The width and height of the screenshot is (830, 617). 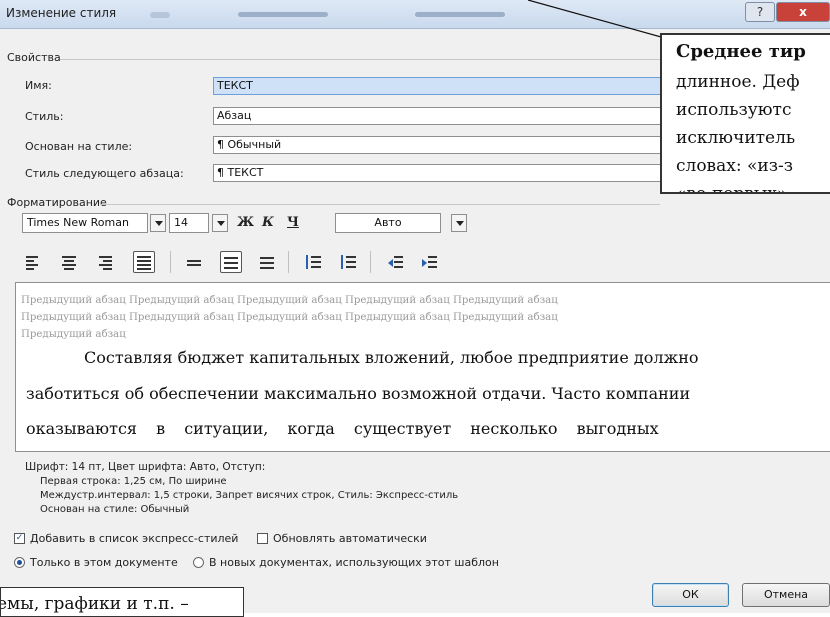 What do you see at coordinates (734, 166) in the screenshot?
I see `callout-line: словах: «из-з` at bounding box center [734, 166].